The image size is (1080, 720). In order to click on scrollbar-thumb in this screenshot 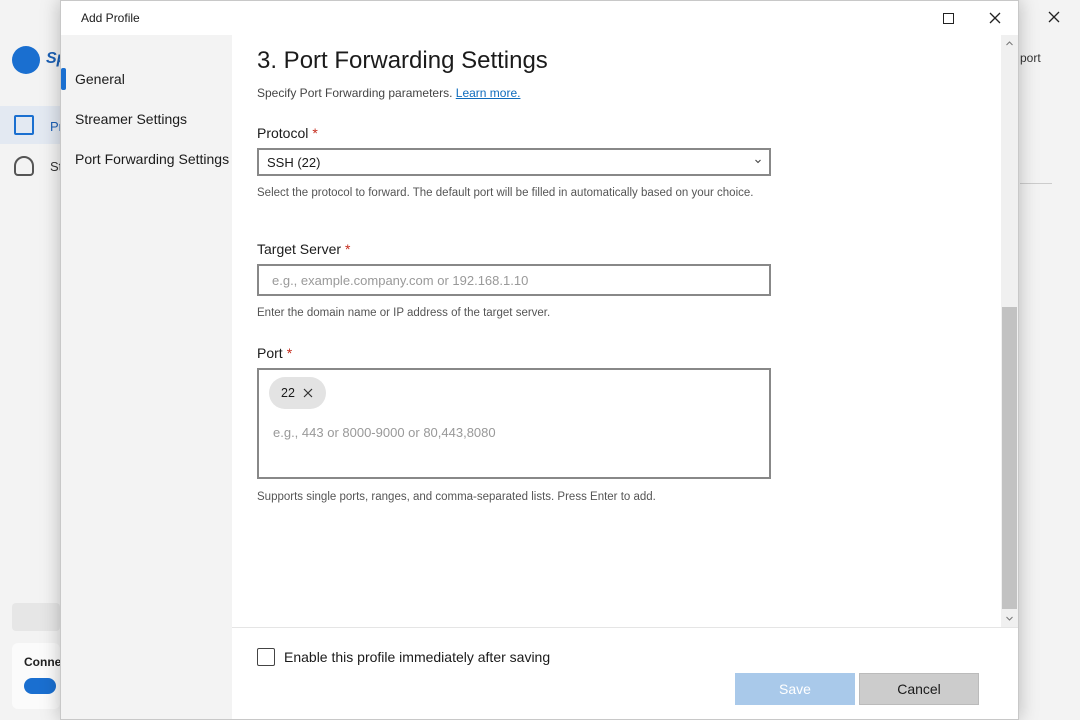, I will do `click(1009, 458)`.